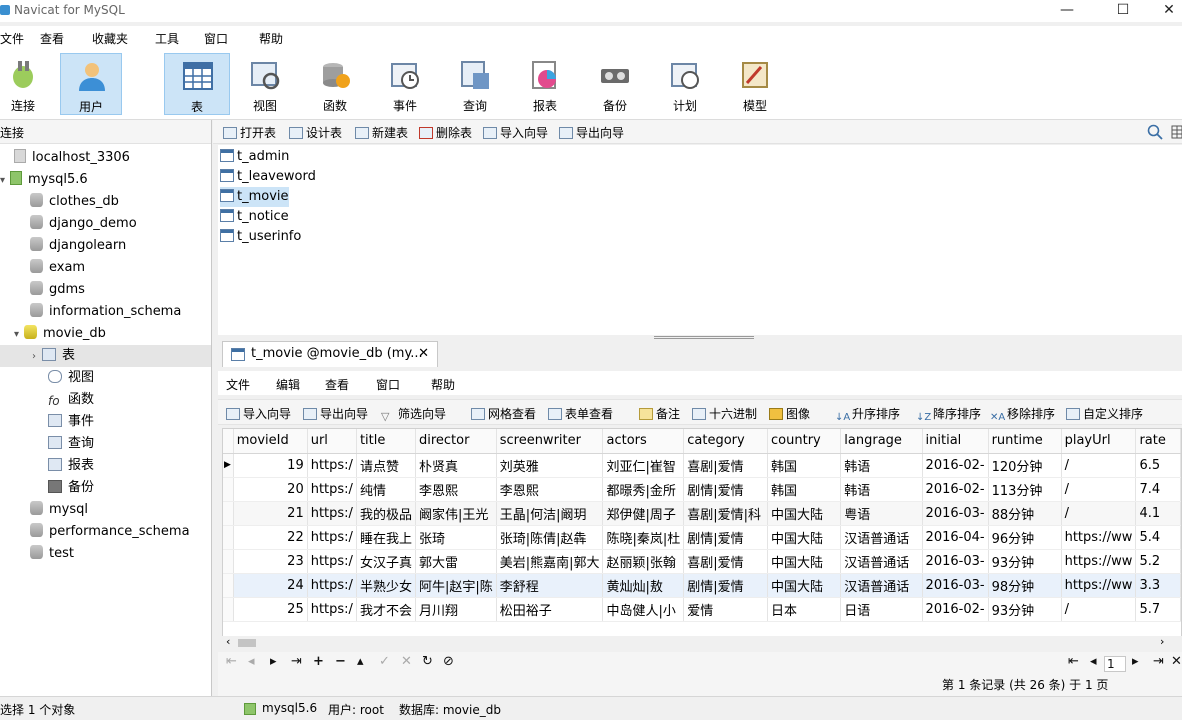 Image resolution: width=1182 pixels, height=720 pixels. What do you see at coordinates (386, 513) in the screenshot?
I see `cell-title: 我的极品` at bounding box center [386, 513].